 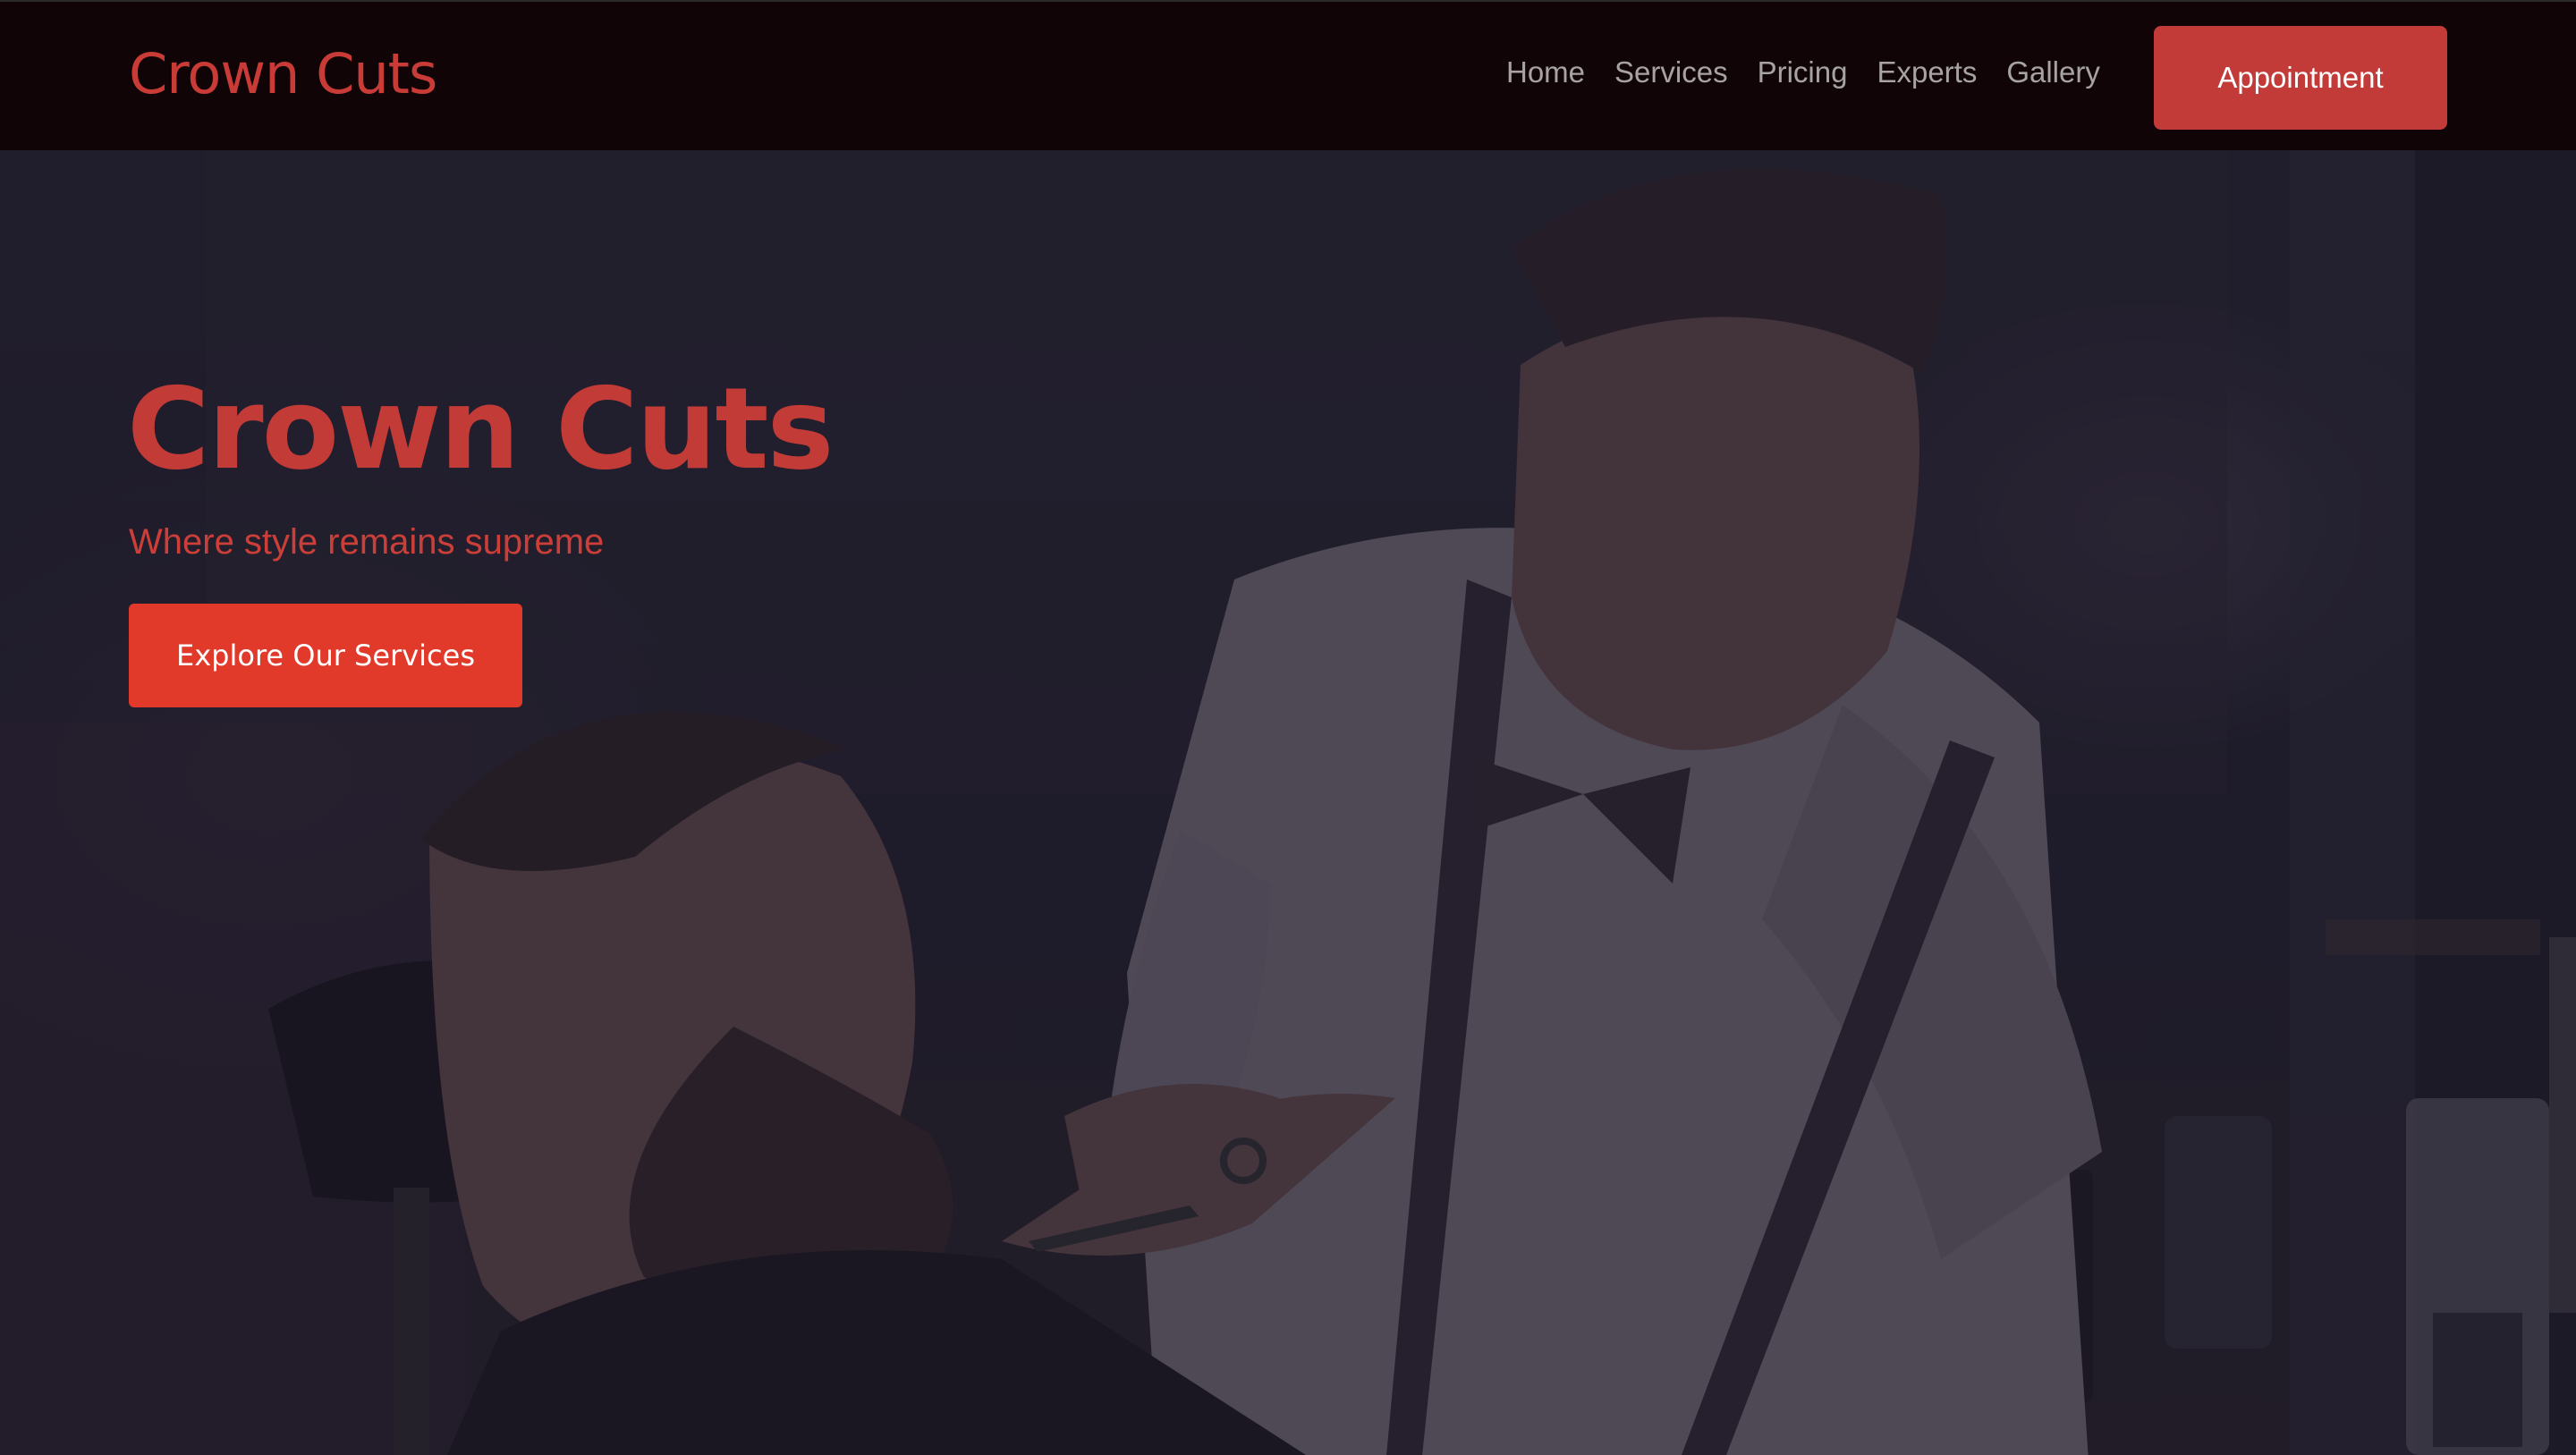 I want to click on appointment-button: Appointment, so click(x=2300, y=78).